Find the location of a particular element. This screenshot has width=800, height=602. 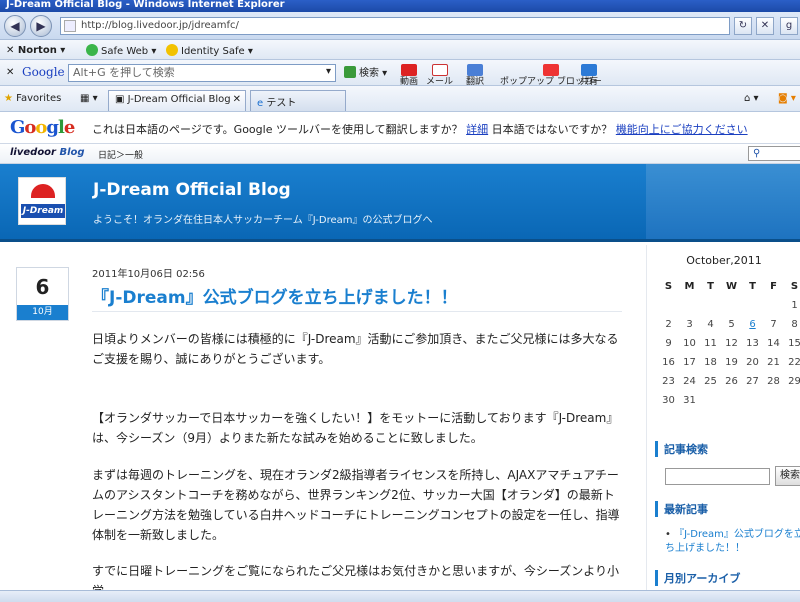

article-search-heading: 記事検索 is located at coordinates (681, 449).